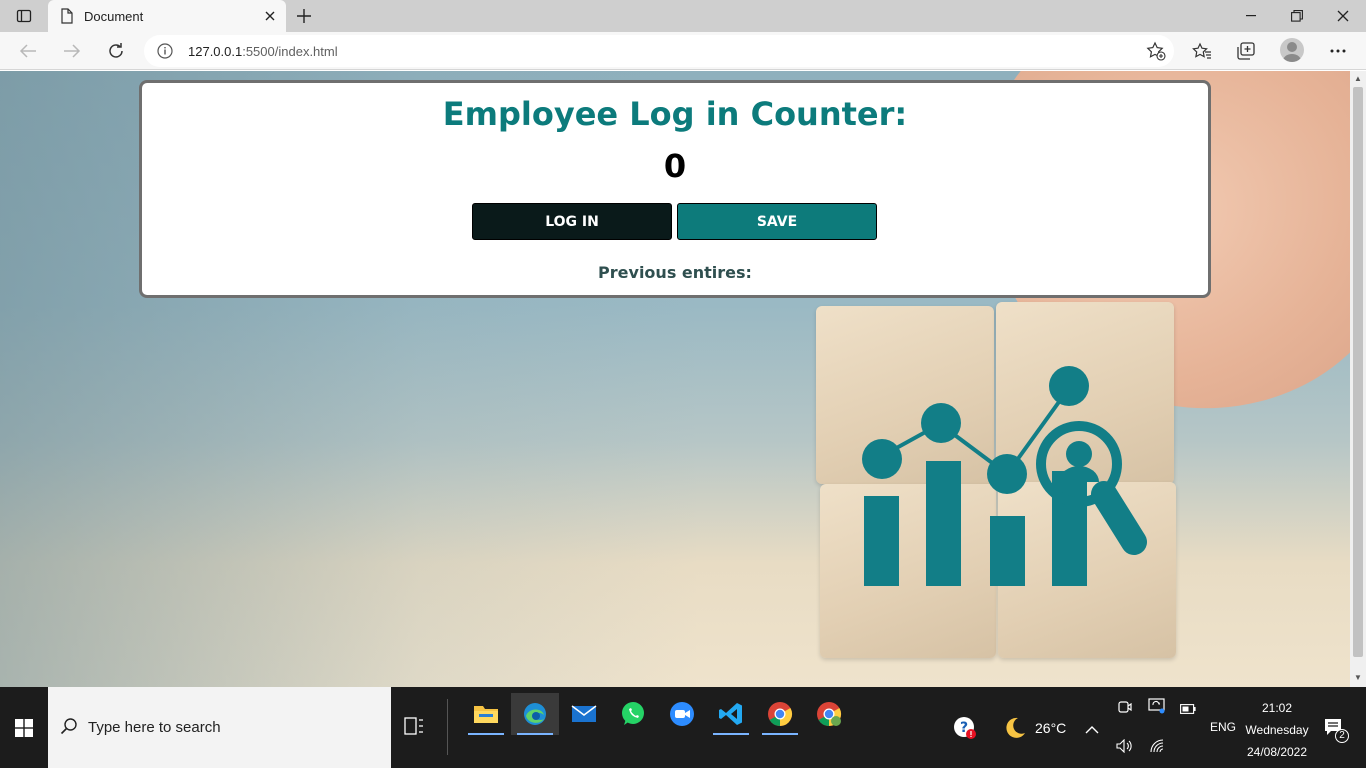 Image resolution: width=1366 pixels, height=768 pixels. Describe the element at coordinates (1158, 747) in the screenshot. I see `wifi-icon` at that location.